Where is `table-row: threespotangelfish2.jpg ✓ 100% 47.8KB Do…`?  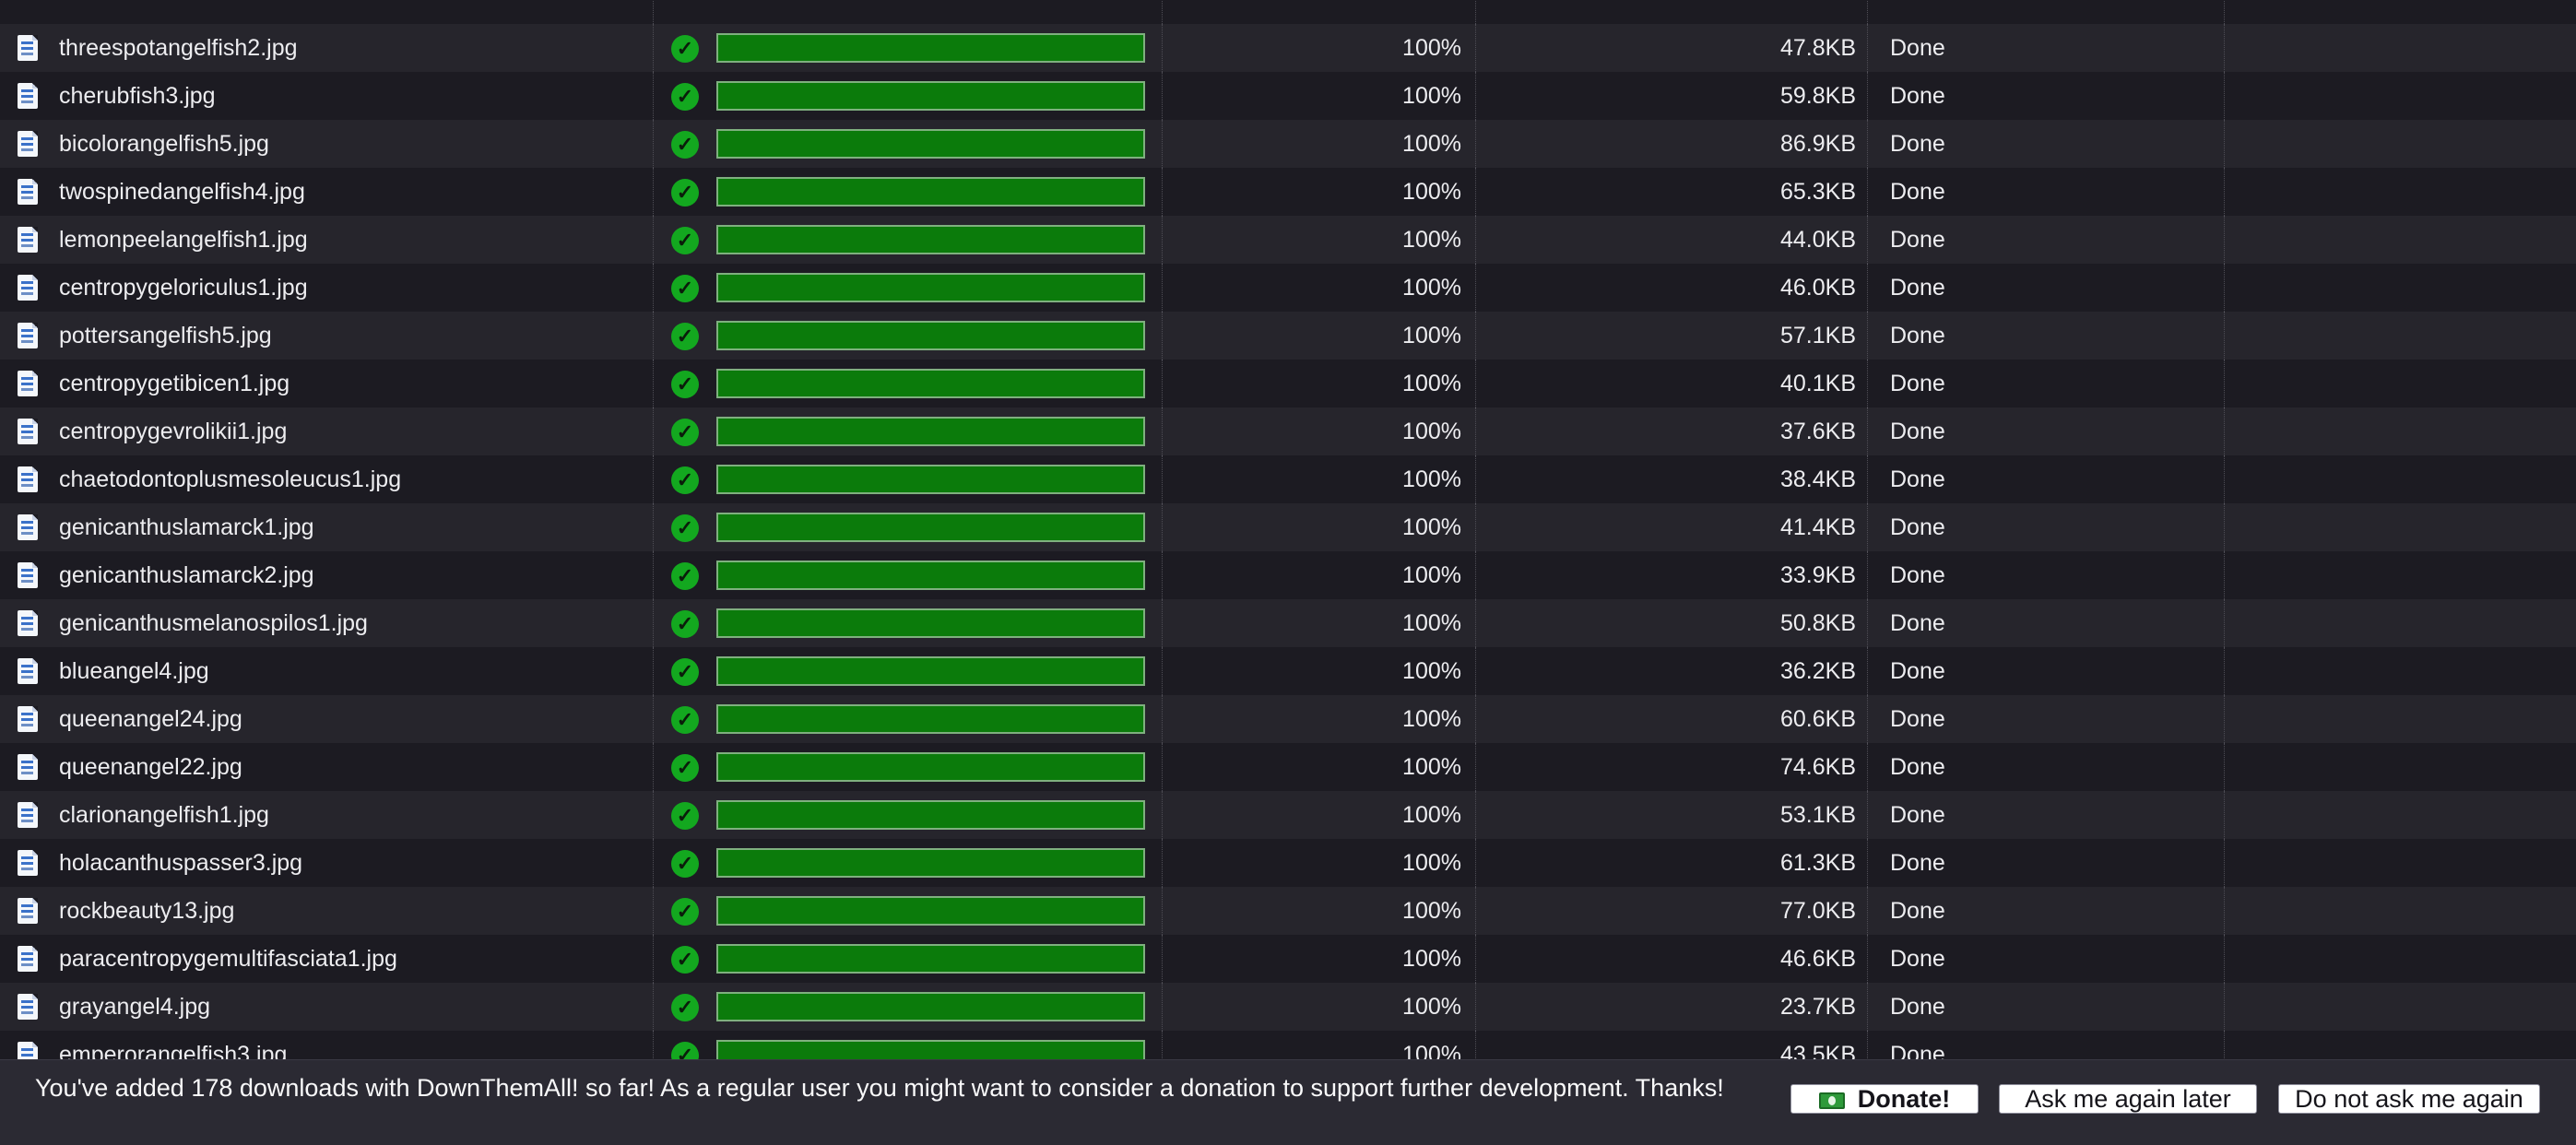
table-row: threespotangelfish2.jpg ✓ 100% 47.8KB Do… is located at coordinates (1288, 48).